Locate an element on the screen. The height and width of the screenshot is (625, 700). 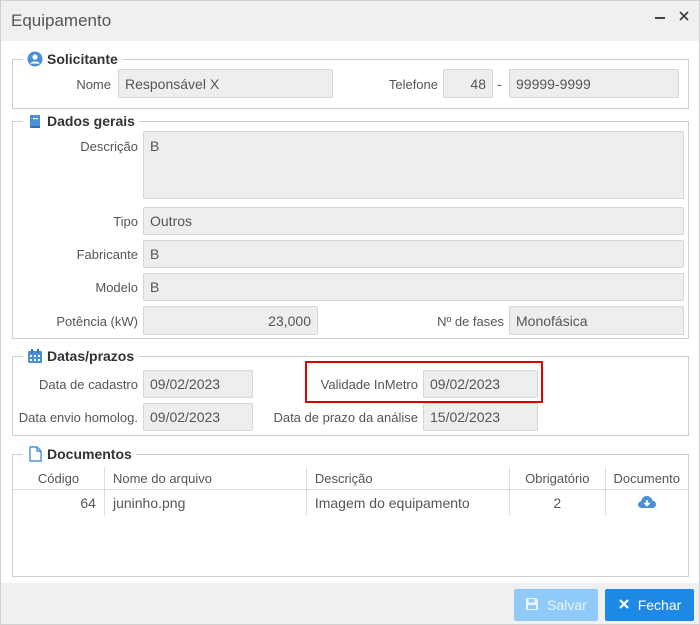
row-documento is located at coordinates (646, 503).